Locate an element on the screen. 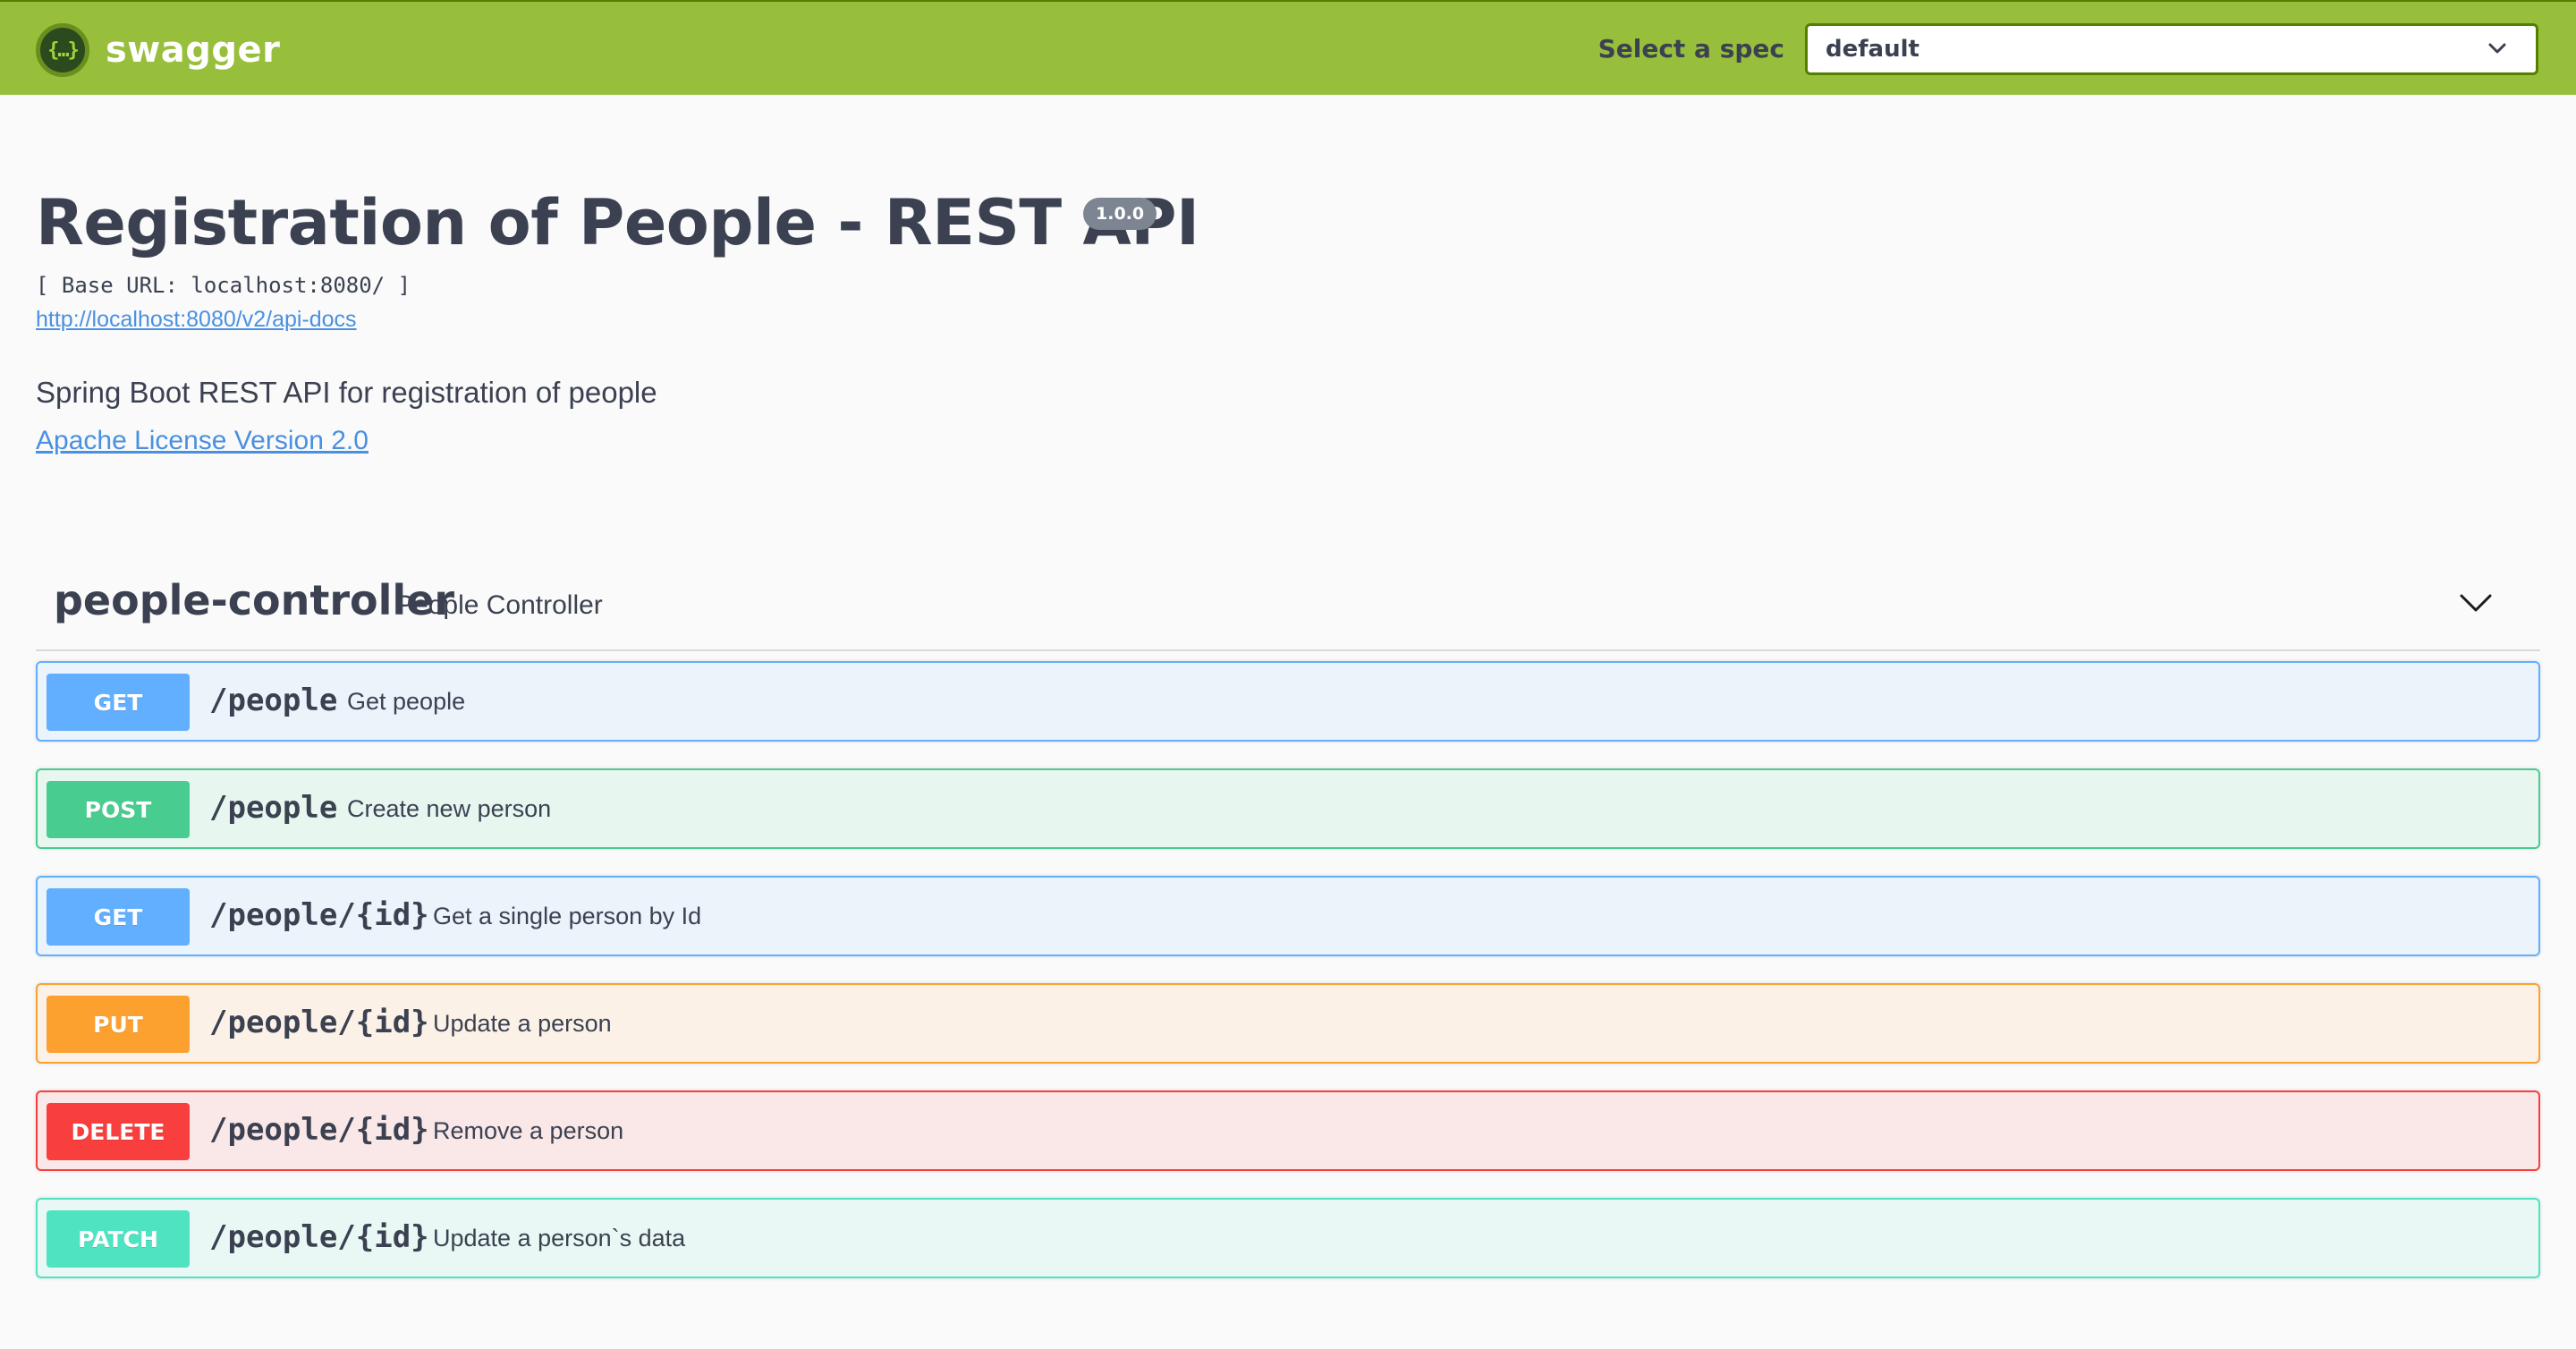  method-badge-patch: PATCH is located at coordinates (118, 1239).